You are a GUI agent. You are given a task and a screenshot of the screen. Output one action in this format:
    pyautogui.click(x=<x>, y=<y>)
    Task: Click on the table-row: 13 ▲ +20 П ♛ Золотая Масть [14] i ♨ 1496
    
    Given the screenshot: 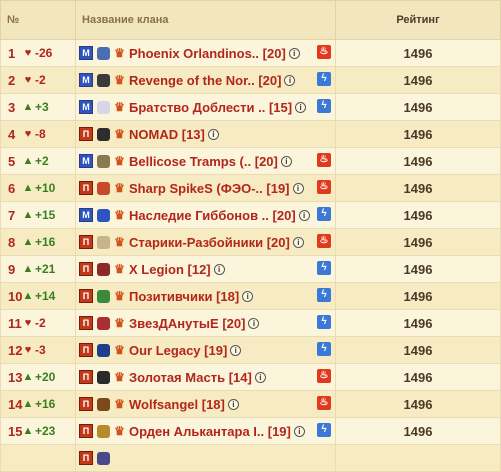 What is the action you would take?
    pyautogui.click(x=250, y=377)
    